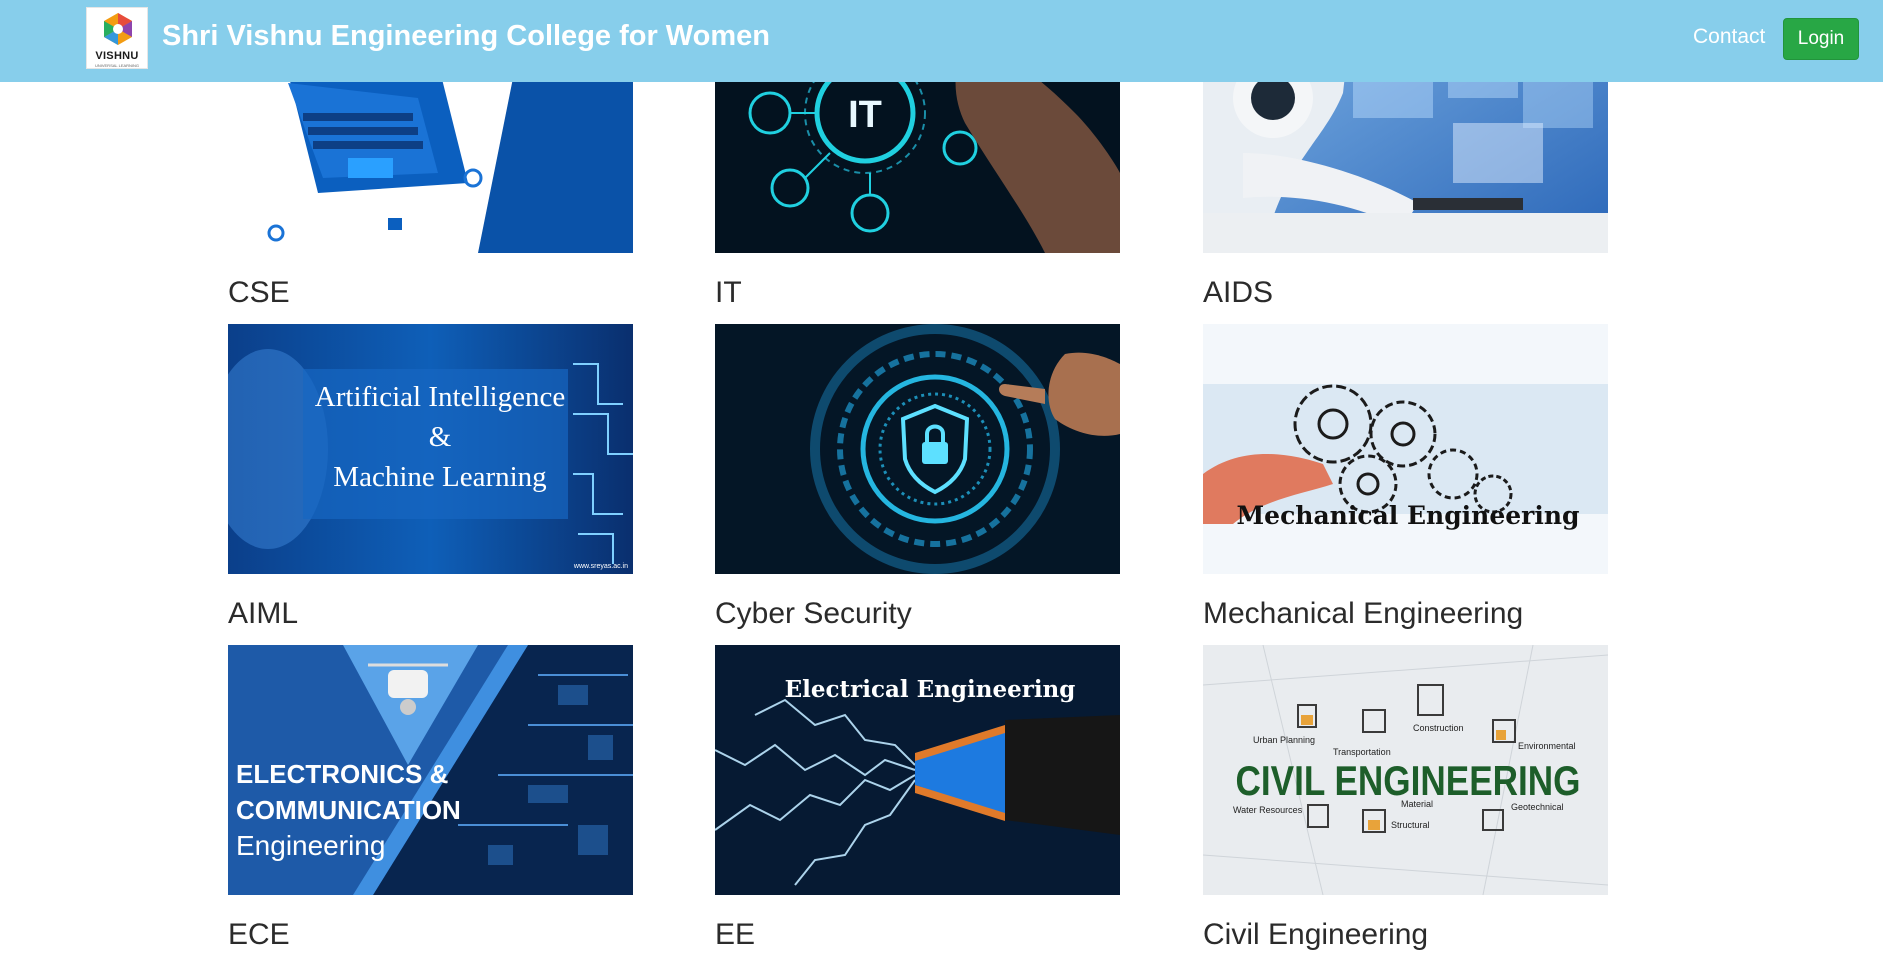  I want to click on civil-label-material: Material, so click(1417, 804).